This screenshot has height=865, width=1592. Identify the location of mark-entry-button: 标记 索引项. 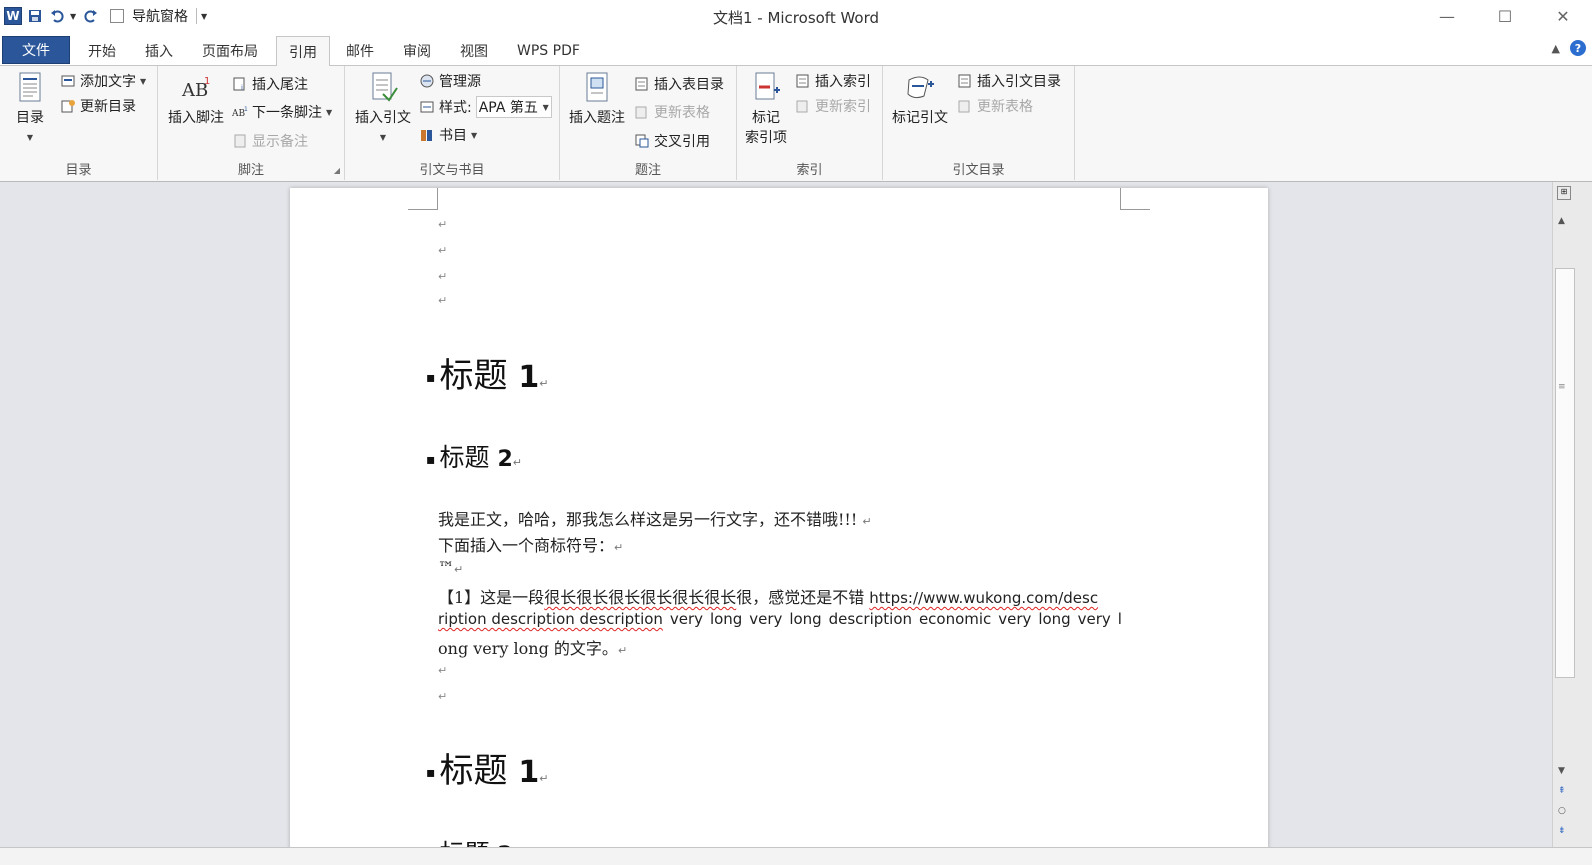
(766, 109).